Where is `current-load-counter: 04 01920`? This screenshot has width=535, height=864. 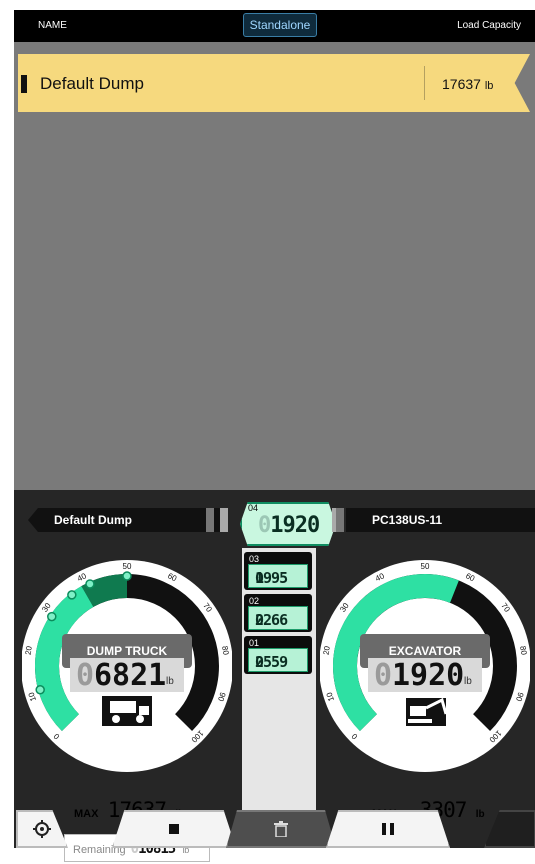
current-load-counter: 04 01920 is located at coordinates (288, 524).